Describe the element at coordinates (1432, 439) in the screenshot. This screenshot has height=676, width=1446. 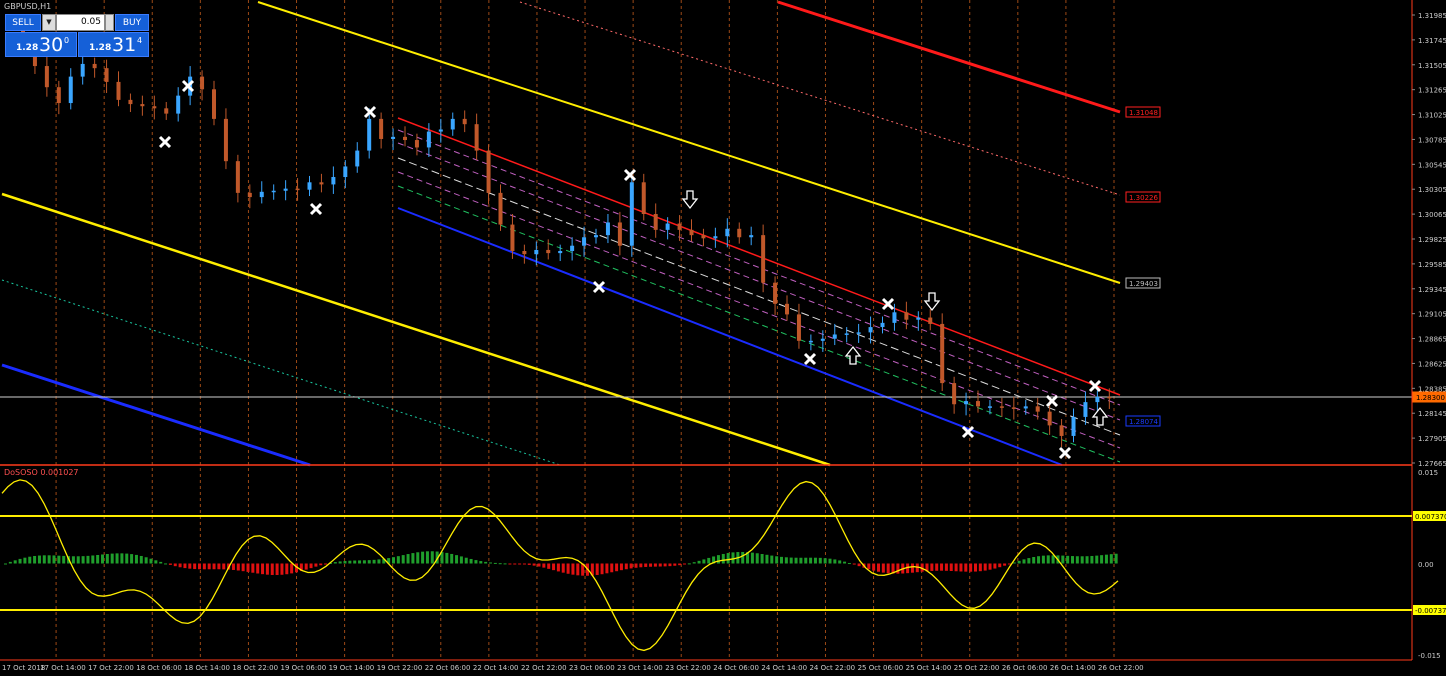
I see `price-tick-label: 1.27905` at that location.